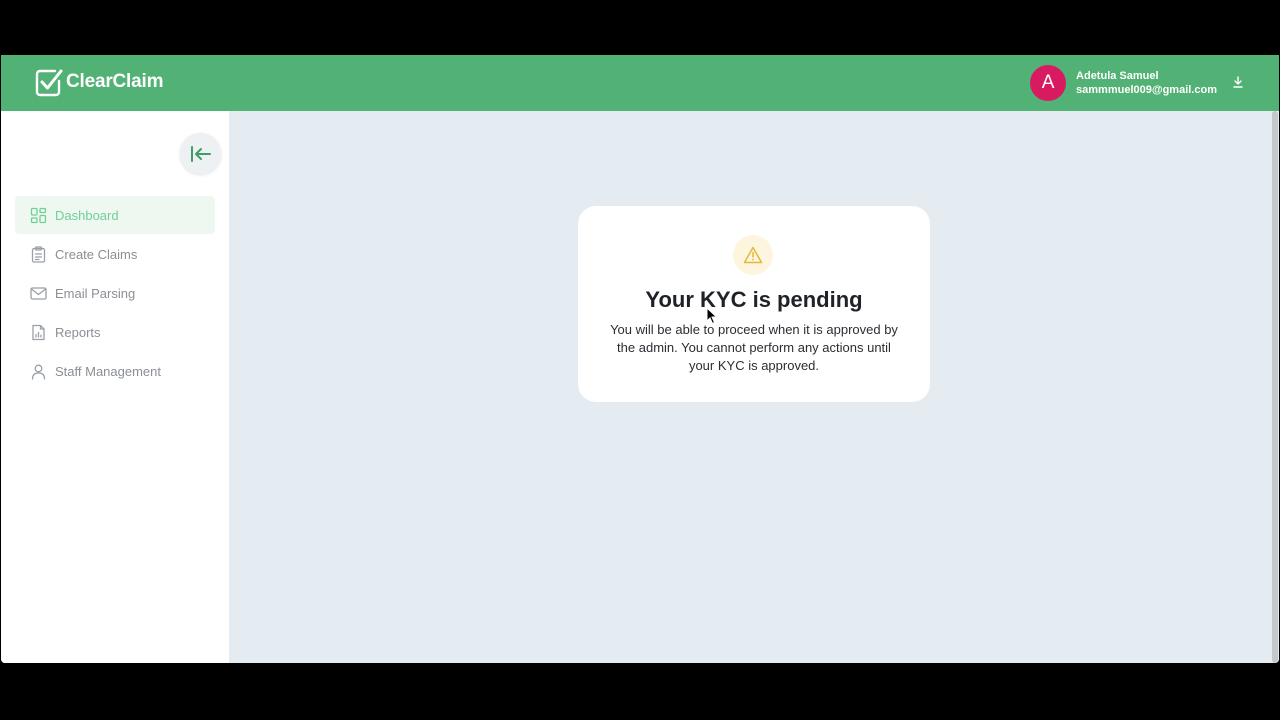 The height and width of the screenshot is (720, 1280). What do you see at coordinates (1146, 83) in the screenshot?
I see `user-info: Adetula Samuel sammmuel009@gmail.com` at bounding box center [1146, 83].